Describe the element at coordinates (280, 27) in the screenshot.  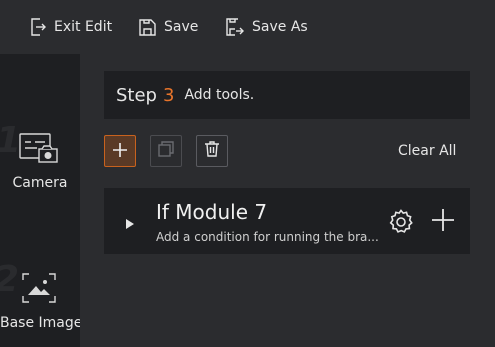
I see `save-as-label: Save As` at that location.